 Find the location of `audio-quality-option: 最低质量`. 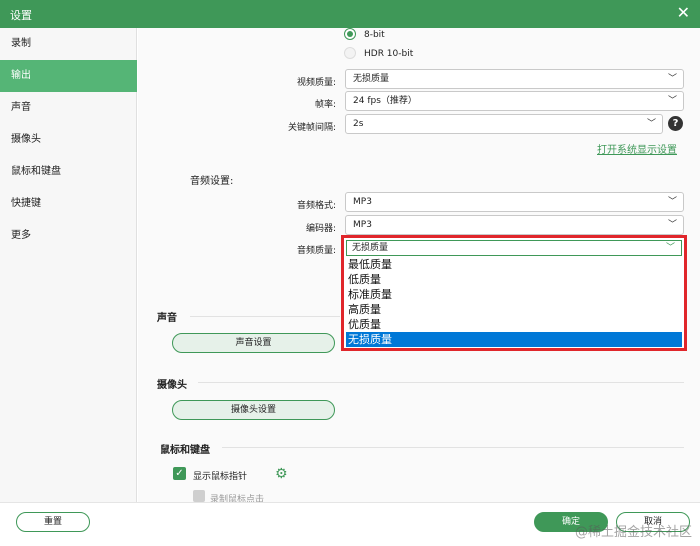

audio-quality-option: 最低质量 is located at coordinates (514, 264).